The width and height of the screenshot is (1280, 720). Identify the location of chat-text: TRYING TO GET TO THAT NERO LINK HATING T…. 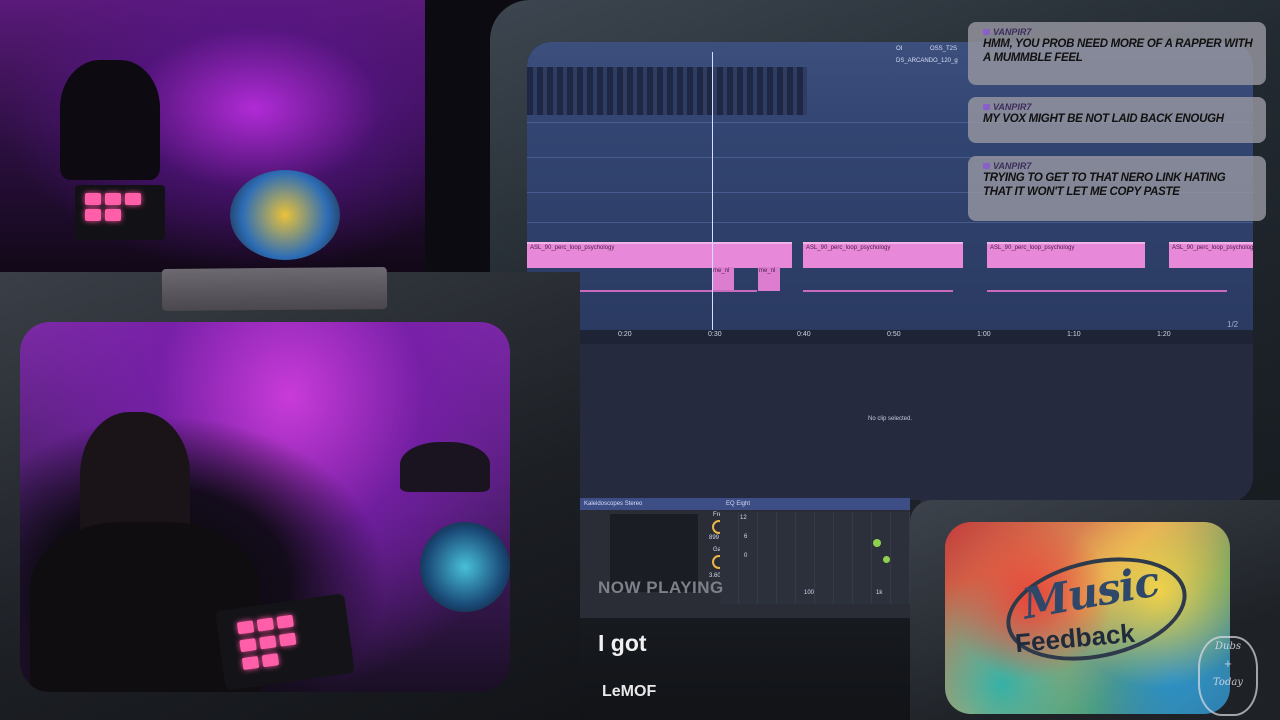
(1104, 185).